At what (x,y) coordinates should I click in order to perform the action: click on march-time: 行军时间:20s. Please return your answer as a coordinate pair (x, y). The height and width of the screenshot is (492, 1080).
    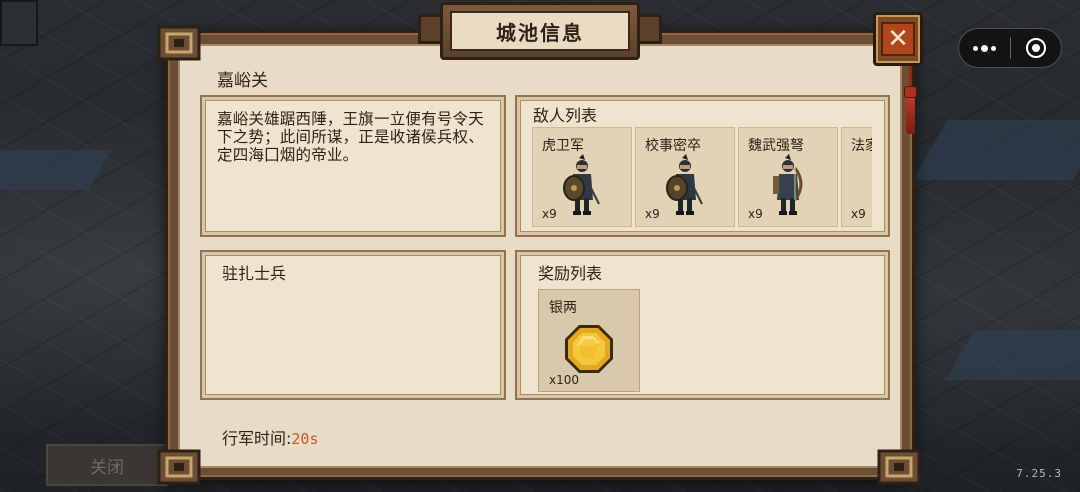
    Looking at the image, I should click on (270, 437).